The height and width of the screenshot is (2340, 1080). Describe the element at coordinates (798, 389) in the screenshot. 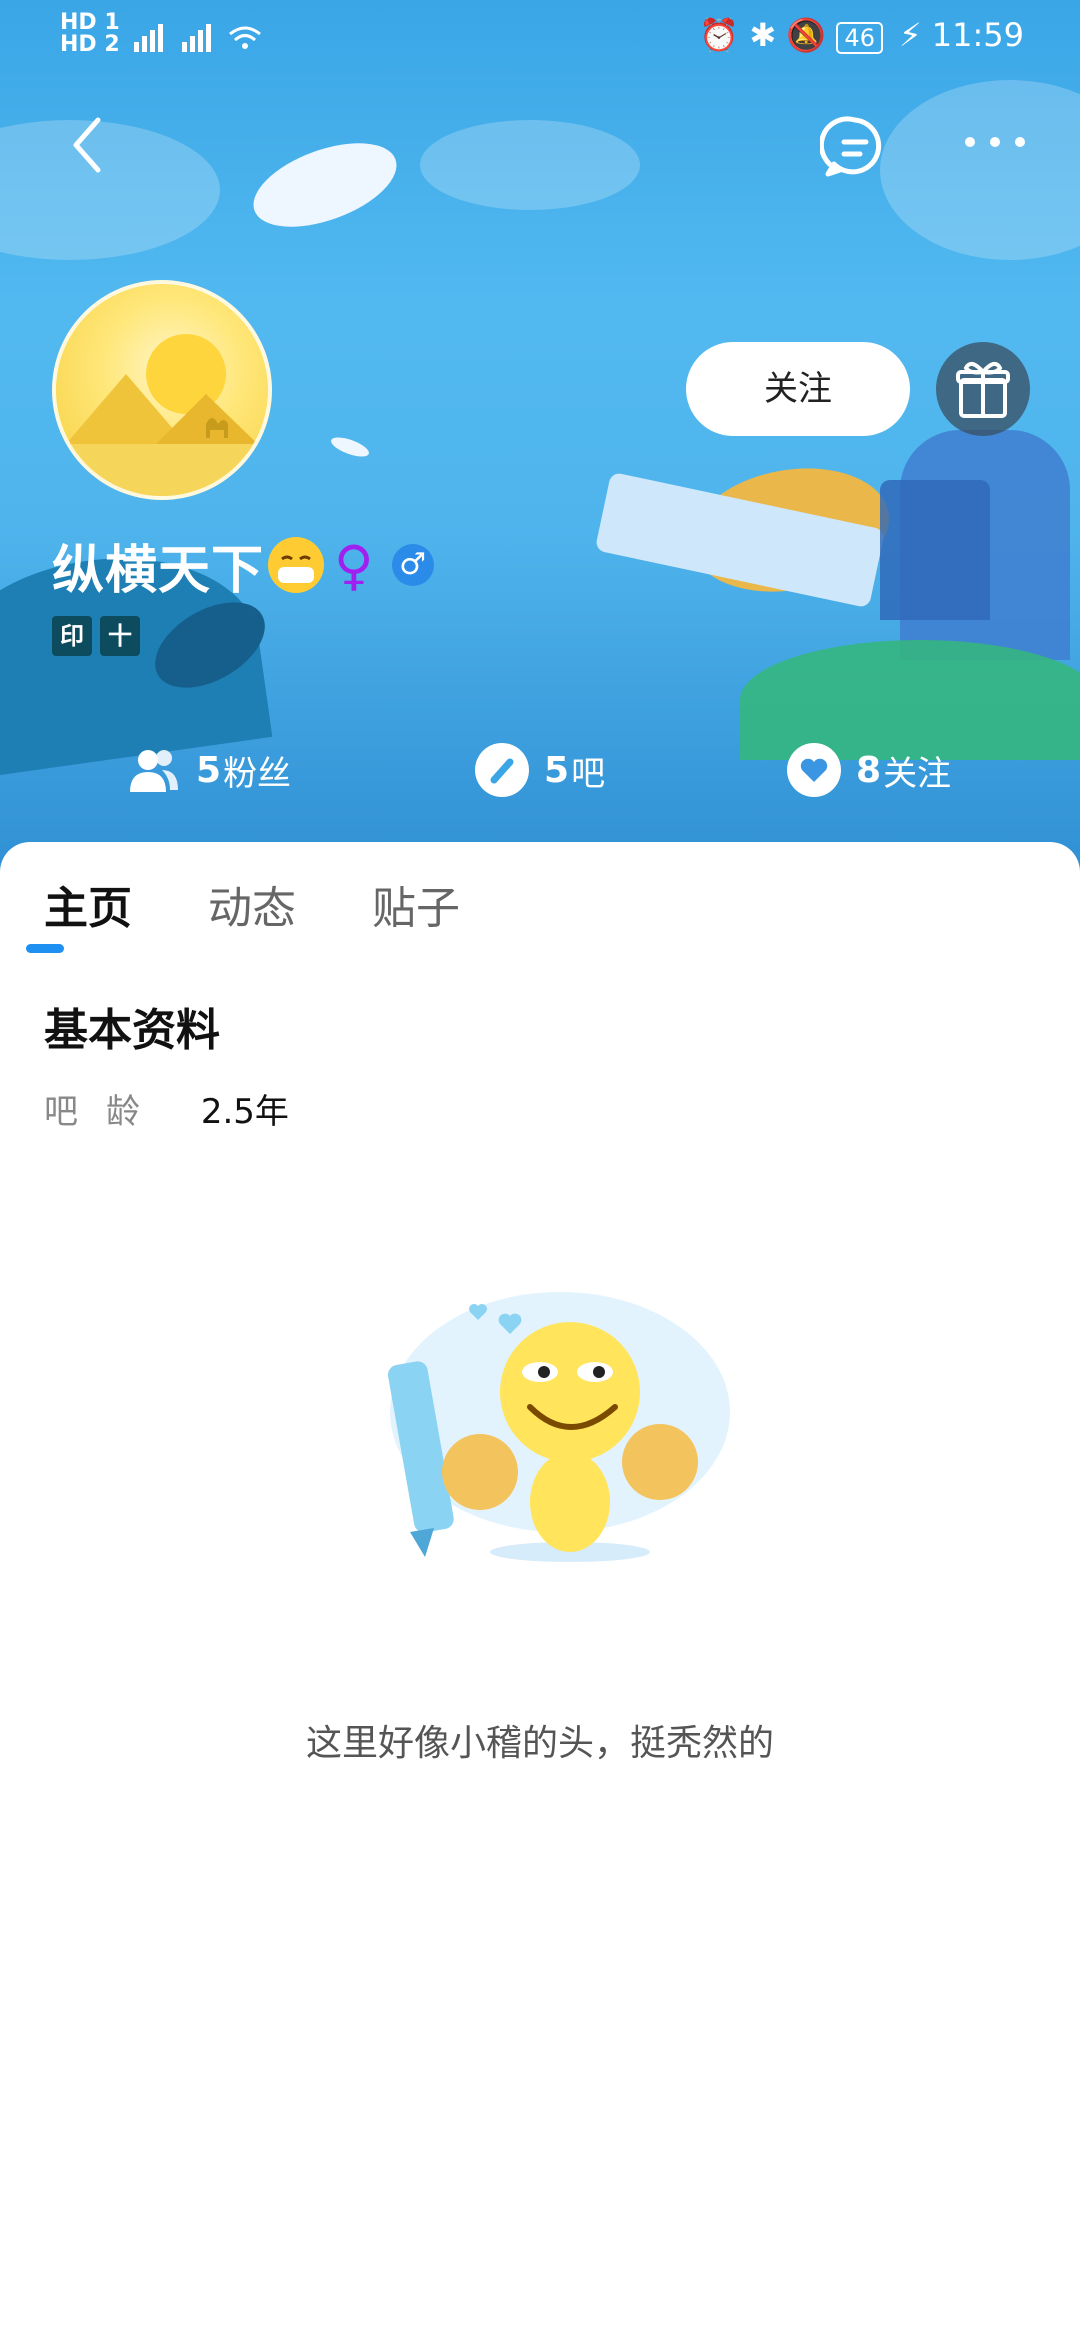

I see `follow-button: 关注` at that location.